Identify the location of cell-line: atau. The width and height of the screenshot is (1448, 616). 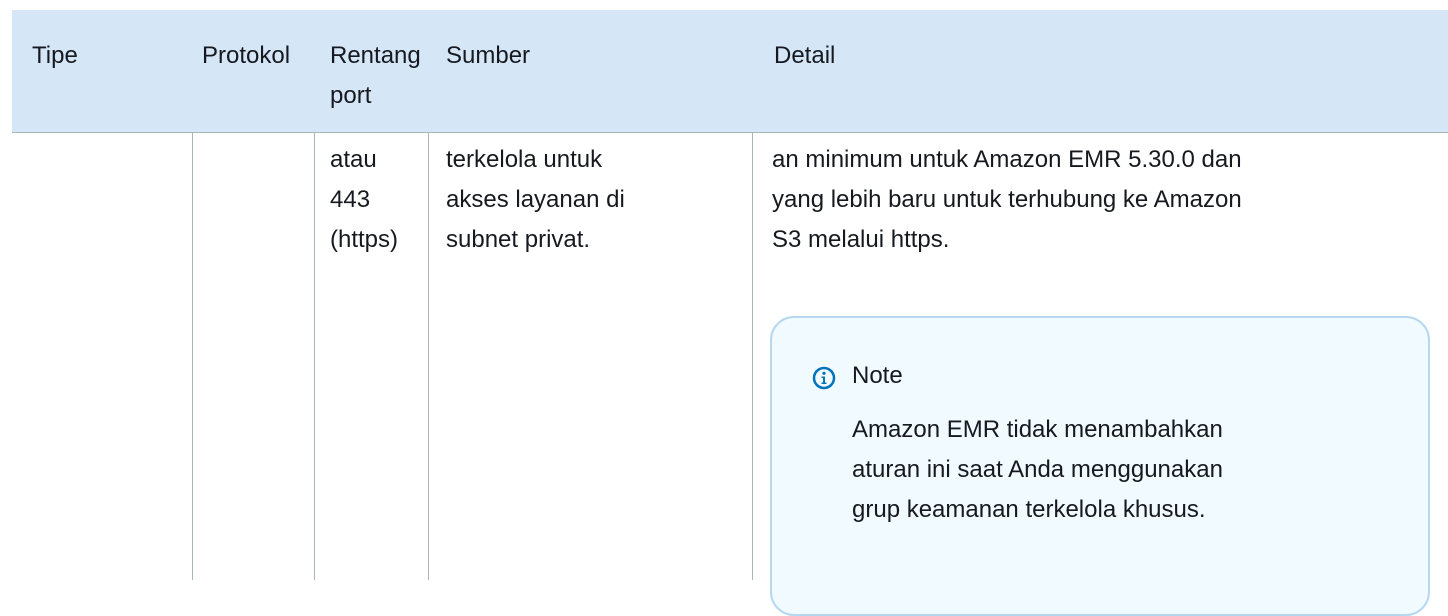
(353, 159).